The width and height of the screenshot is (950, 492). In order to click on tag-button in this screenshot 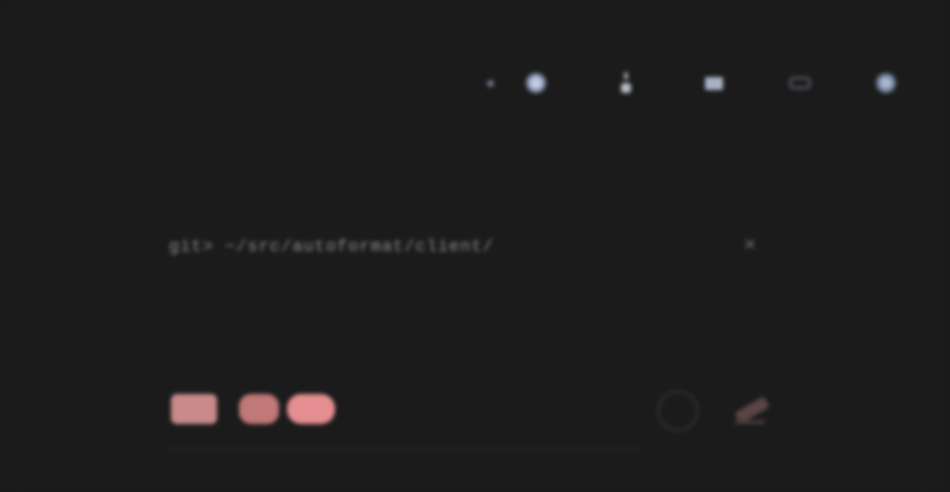, I will do `click(194, 409)`.